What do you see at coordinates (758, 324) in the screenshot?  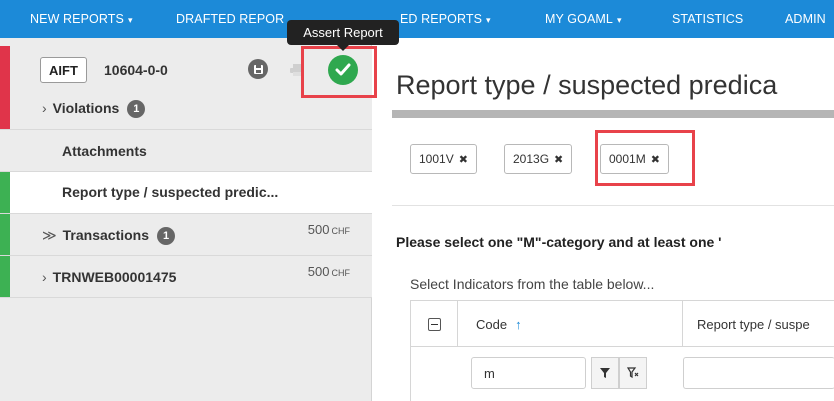 I see `column-header-report-type: Report type / suspe` at bounding box center [758, 324].